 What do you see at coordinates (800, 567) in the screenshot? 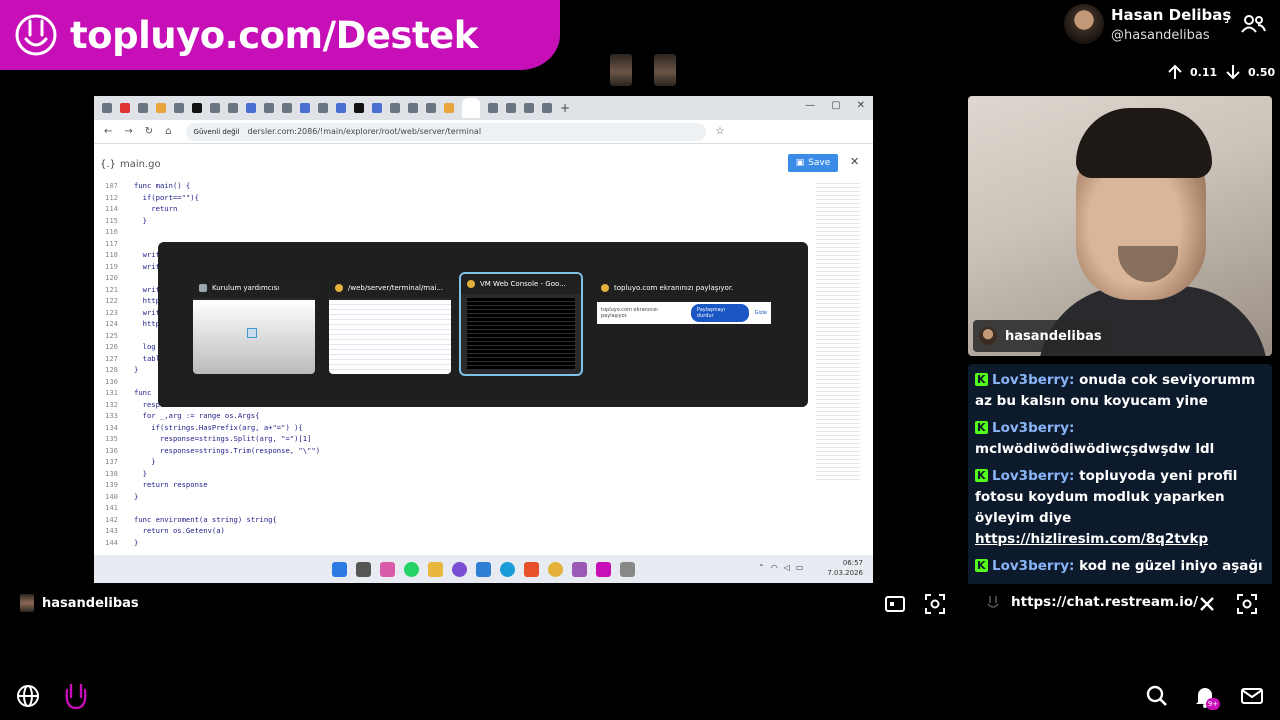
I see `battery-icon: ▭` at bounding box center [800, 567].